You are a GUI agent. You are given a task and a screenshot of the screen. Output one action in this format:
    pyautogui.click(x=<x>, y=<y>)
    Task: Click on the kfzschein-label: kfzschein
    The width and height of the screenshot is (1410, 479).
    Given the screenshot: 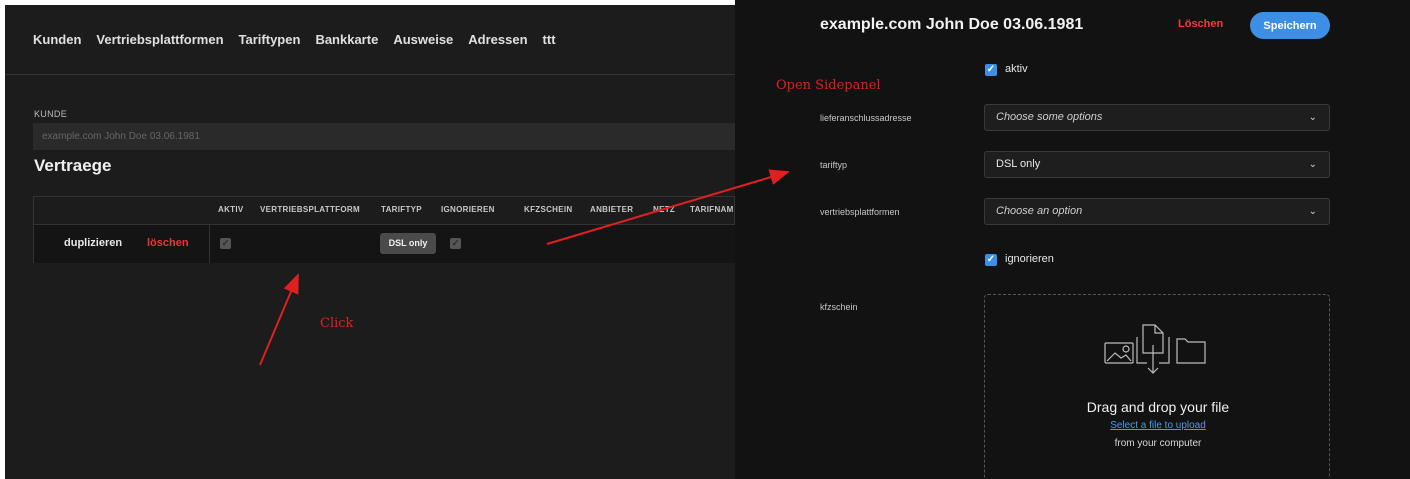 What is the action you would take?
    pyautogui.click(x=839, y=307)
    